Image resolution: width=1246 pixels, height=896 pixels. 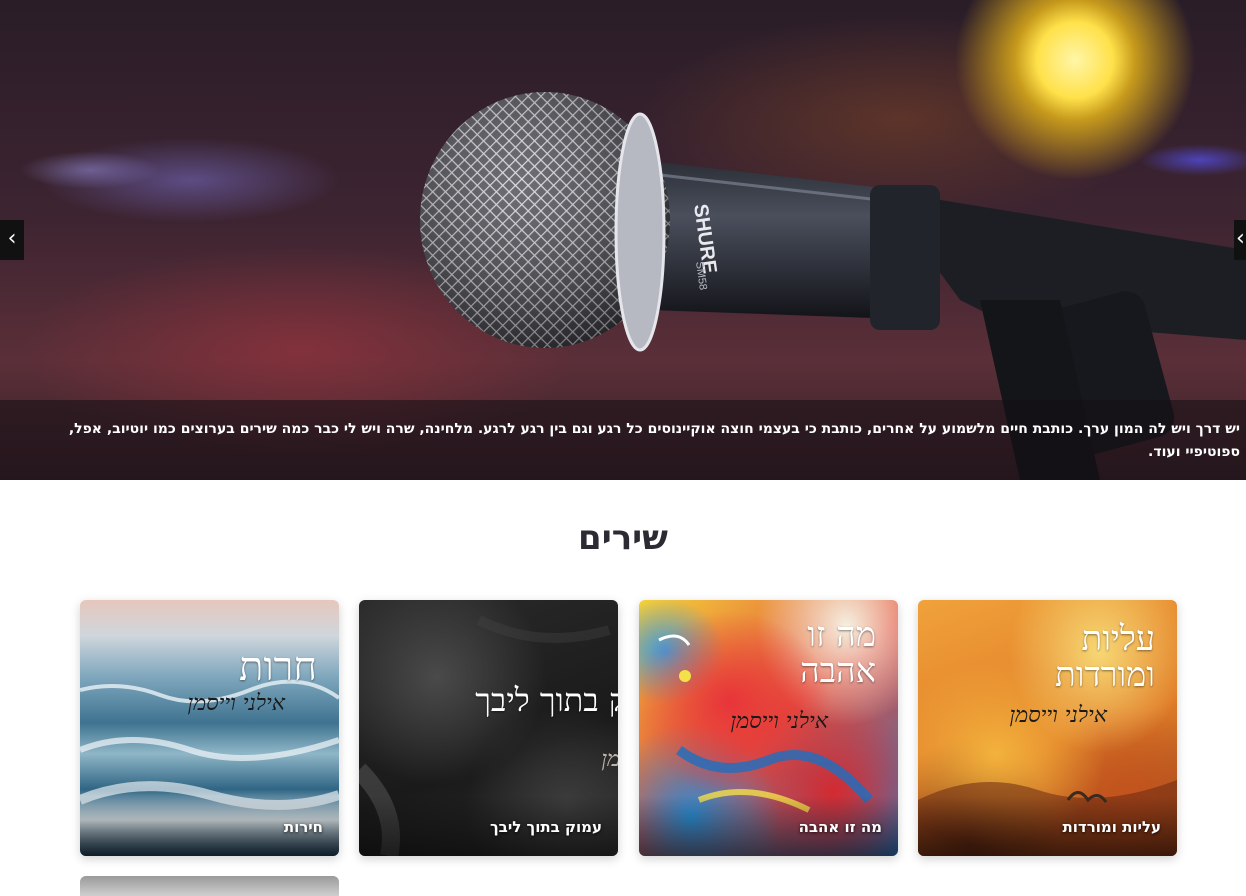 What do you see at coordinates (1104, 674) in the screenshot?
I see `cover-title-line: ומורדות` at bounding box center [1104, 674].